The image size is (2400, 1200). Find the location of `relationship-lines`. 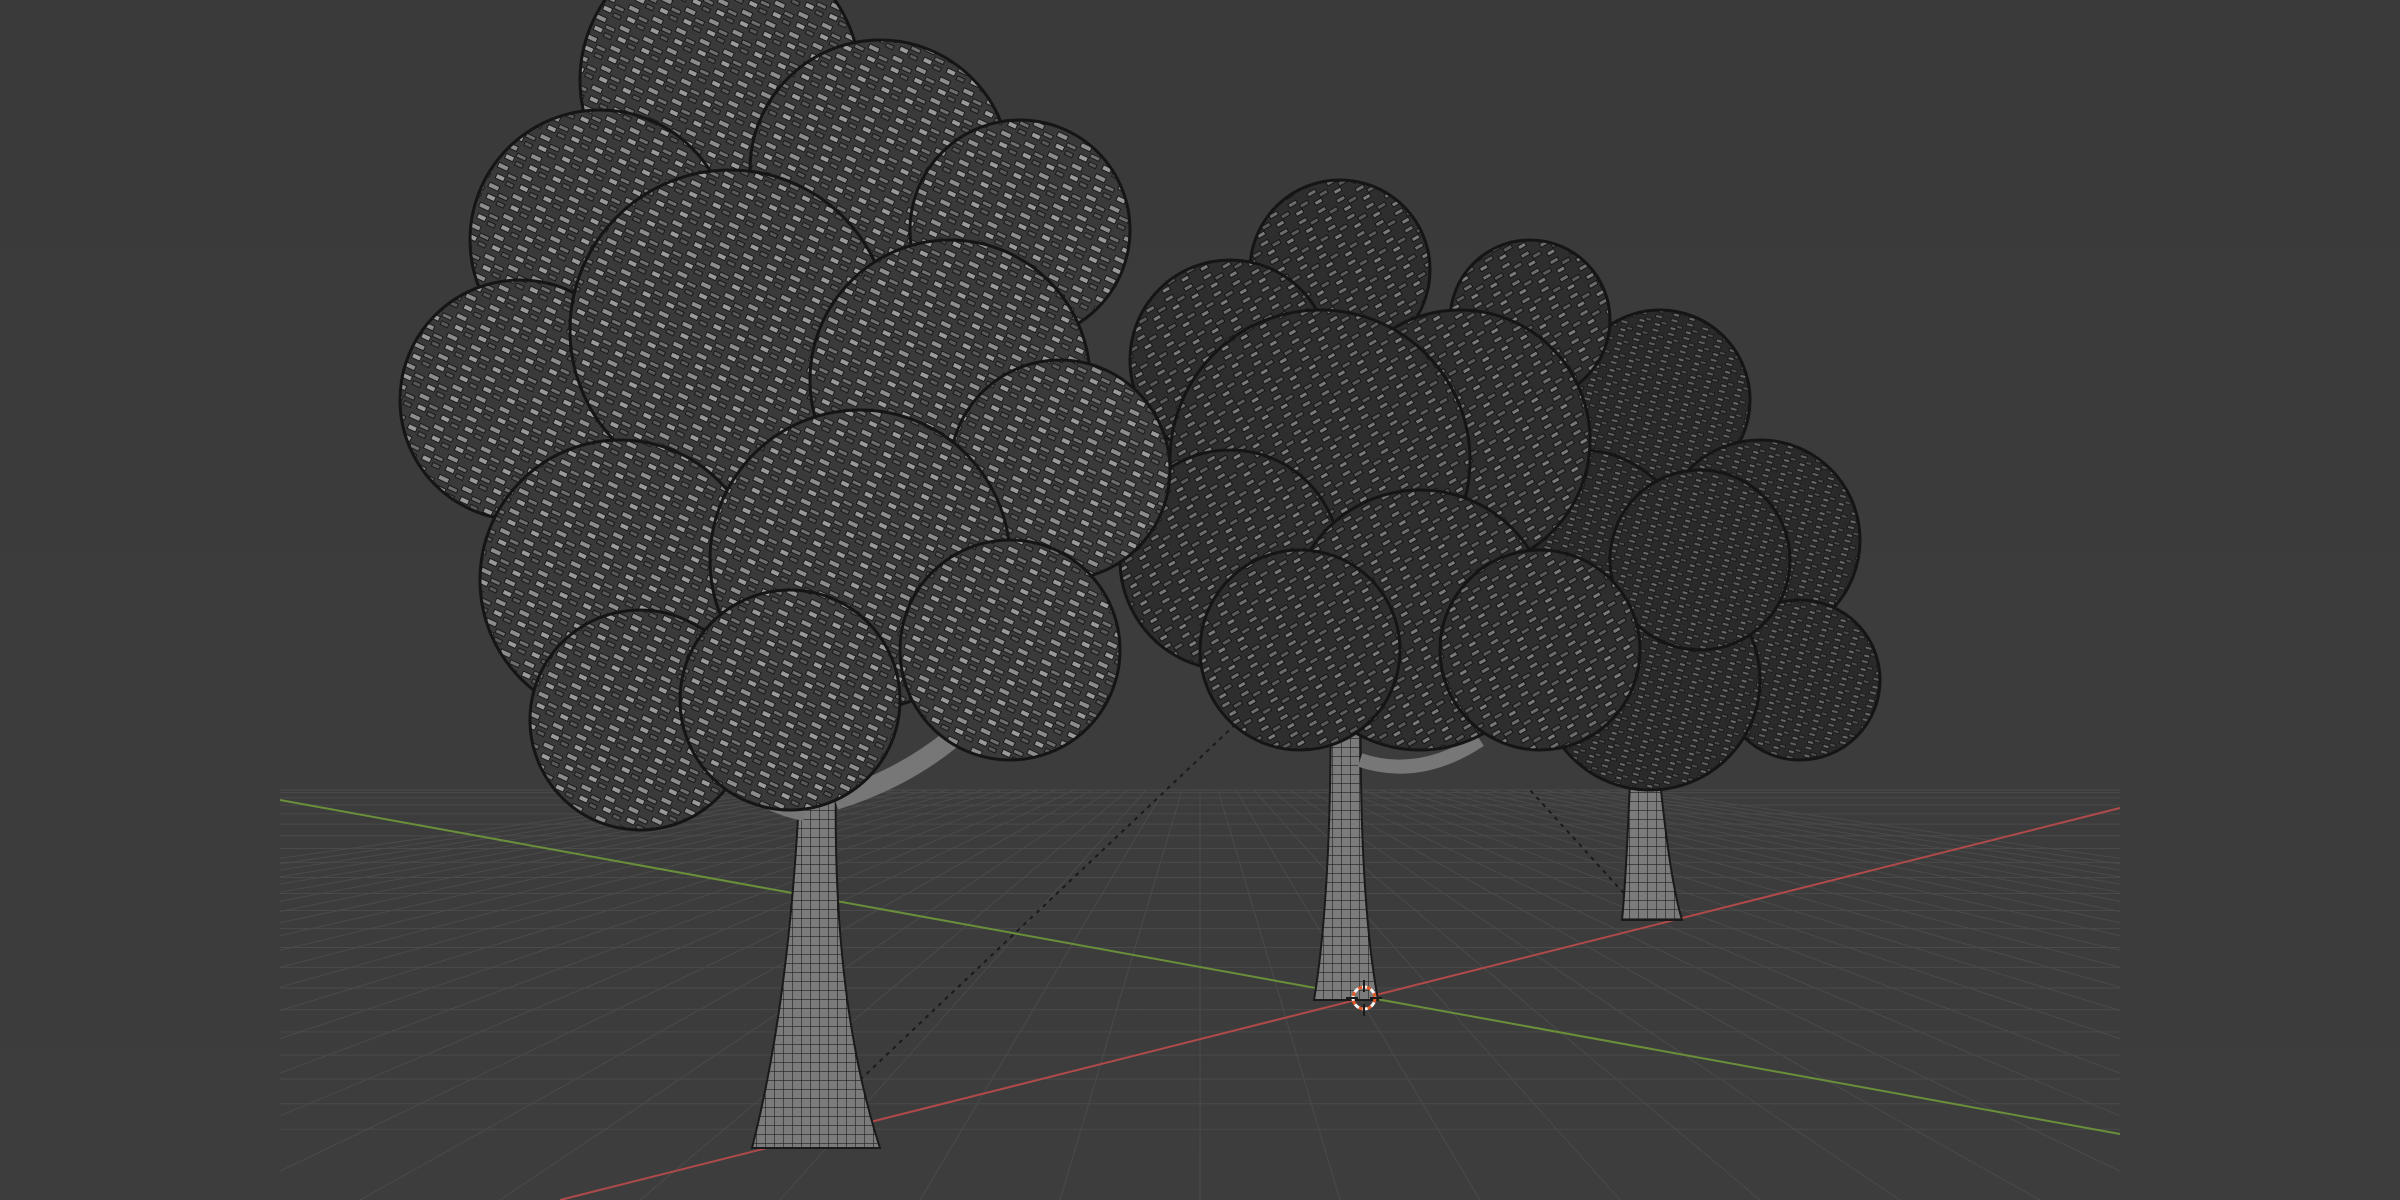

relationship-lines is located at coordinates (1245, 900).